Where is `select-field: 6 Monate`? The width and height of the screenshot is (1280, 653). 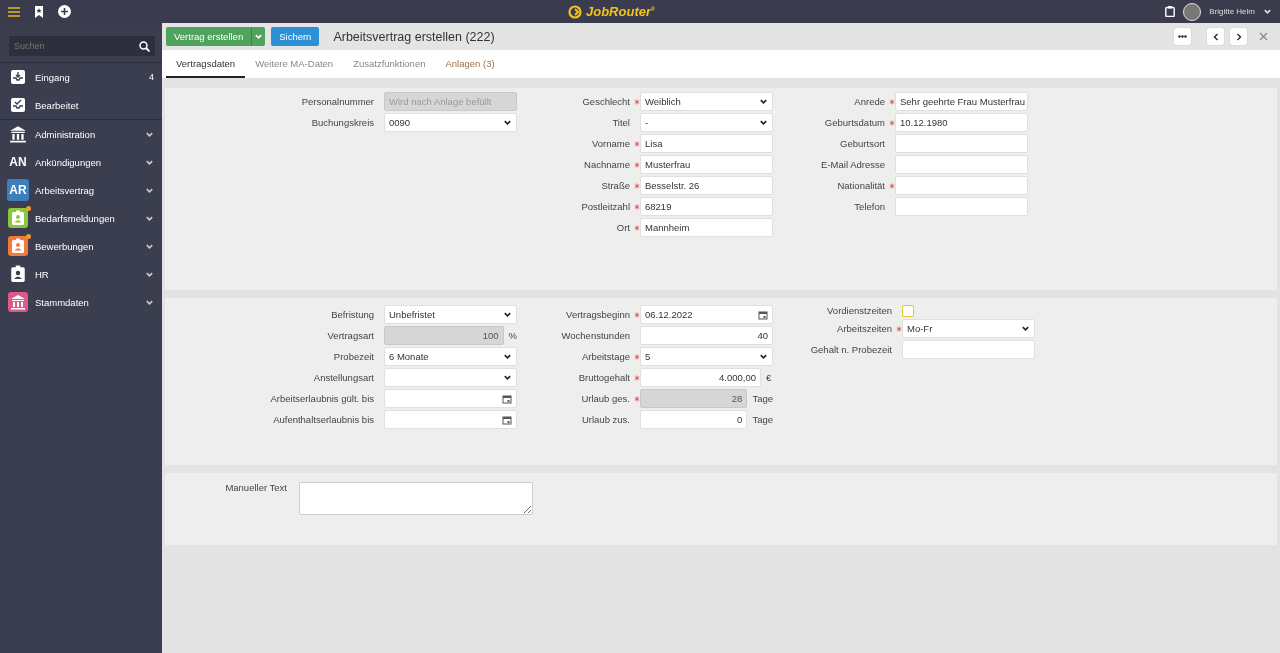
select-field: 6 Monate is located at coordinates (450, 356).